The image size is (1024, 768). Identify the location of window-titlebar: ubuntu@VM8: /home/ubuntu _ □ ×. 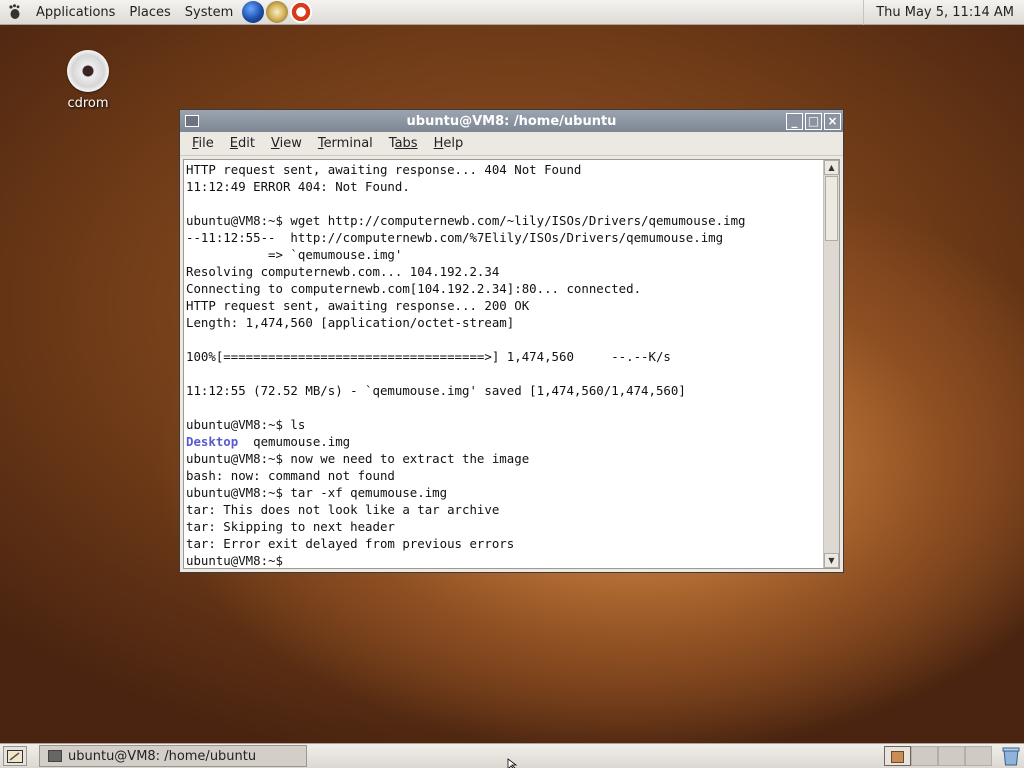
(511, 121).